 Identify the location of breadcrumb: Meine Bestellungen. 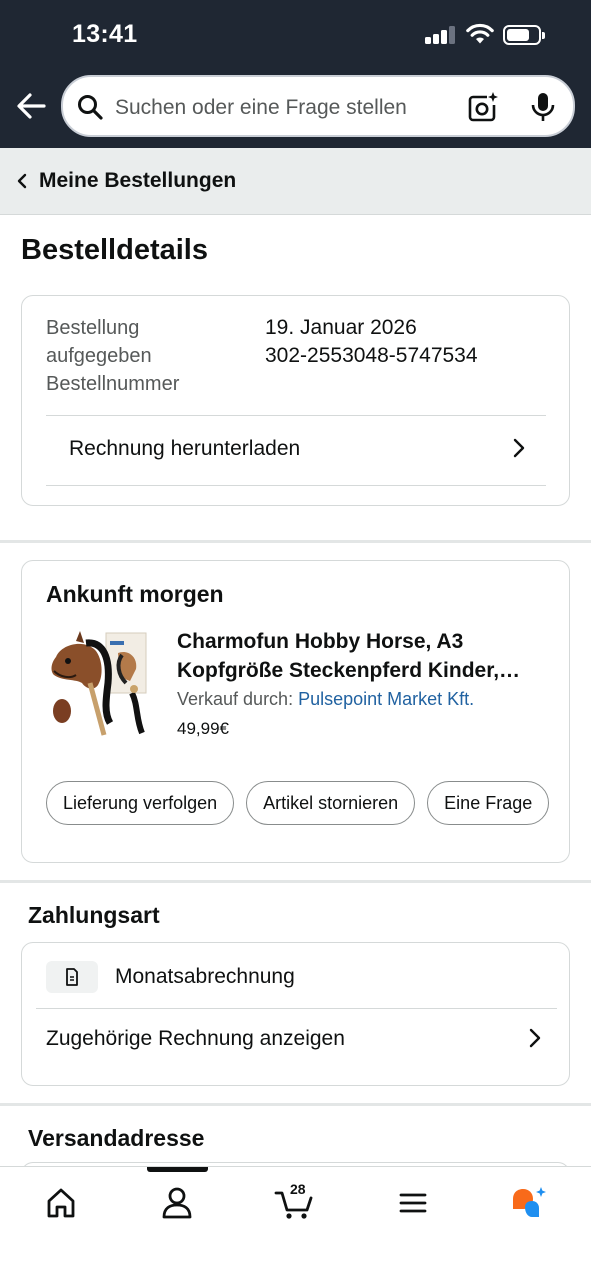
(295, 181).